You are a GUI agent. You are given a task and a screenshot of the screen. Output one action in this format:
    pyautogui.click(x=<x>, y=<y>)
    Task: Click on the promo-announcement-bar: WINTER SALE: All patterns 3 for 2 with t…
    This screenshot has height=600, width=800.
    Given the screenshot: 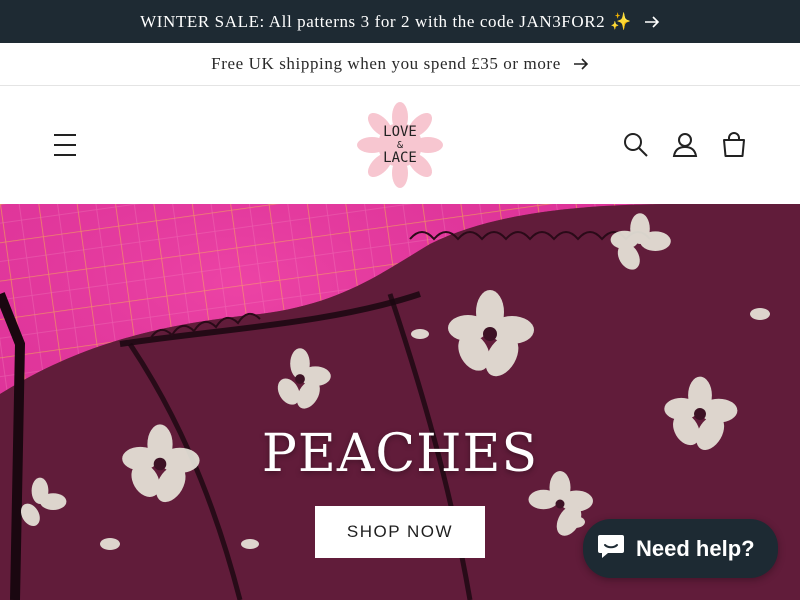 What is the action you would take?
    pyautogui.click(x=400, y=21)
    